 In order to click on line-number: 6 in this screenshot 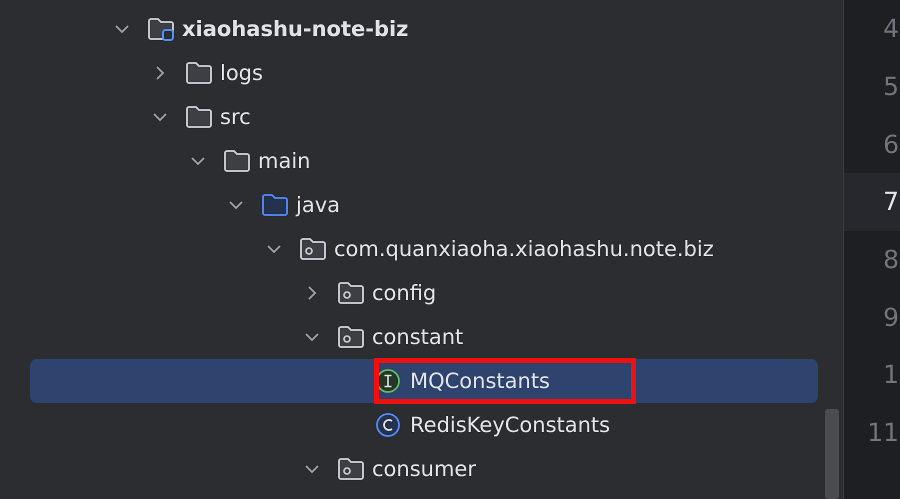, I will do `click(891, 144)`.